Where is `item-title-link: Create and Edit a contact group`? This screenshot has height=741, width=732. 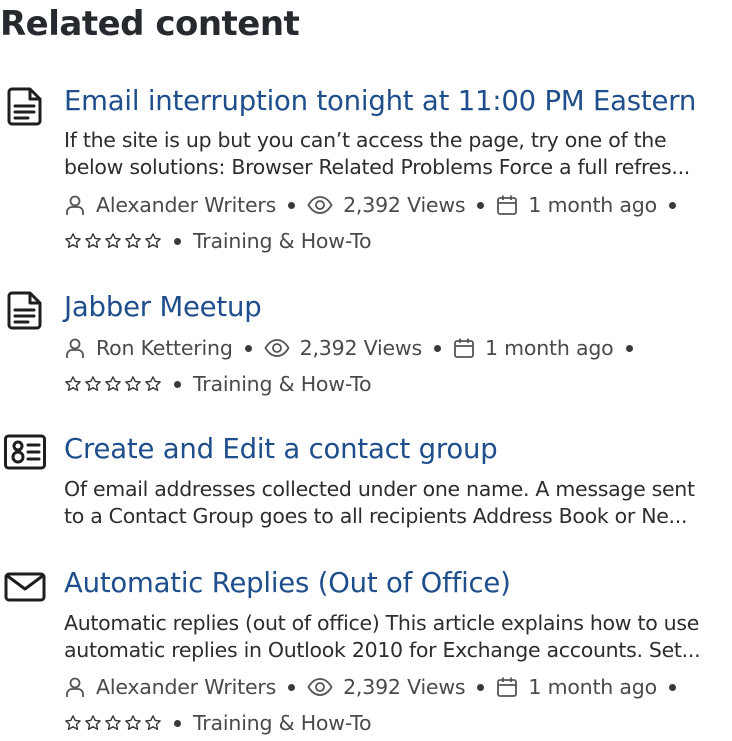 item-title-link: Create and Edit a contact group is located at coordinates (281, 449).